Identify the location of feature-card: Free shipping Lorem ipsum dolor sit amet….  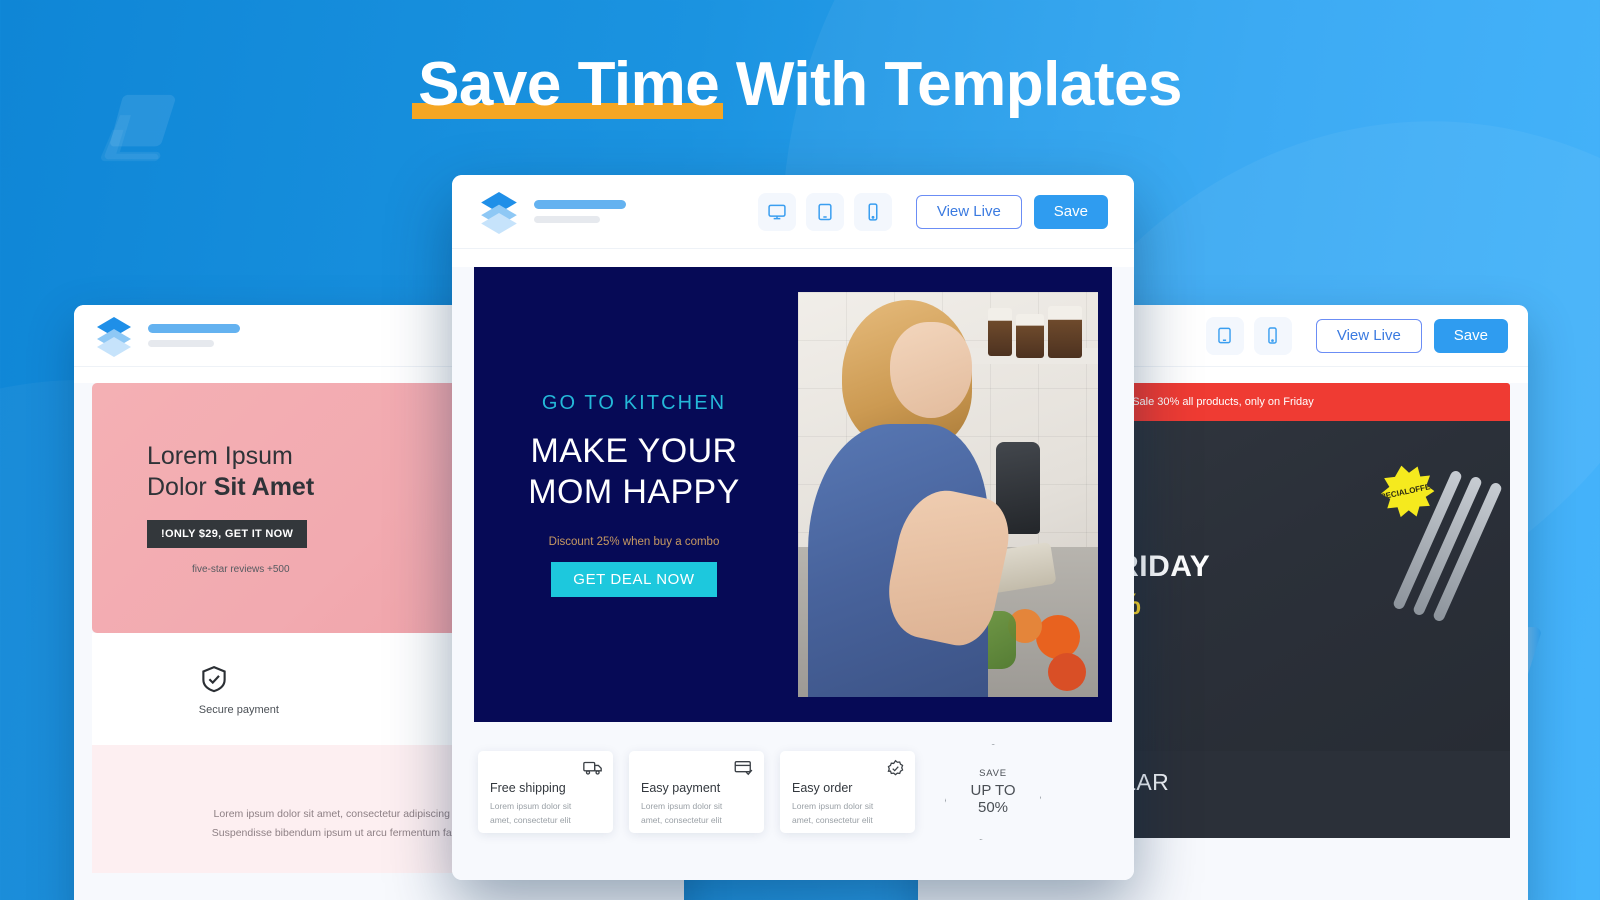
(545, 792).